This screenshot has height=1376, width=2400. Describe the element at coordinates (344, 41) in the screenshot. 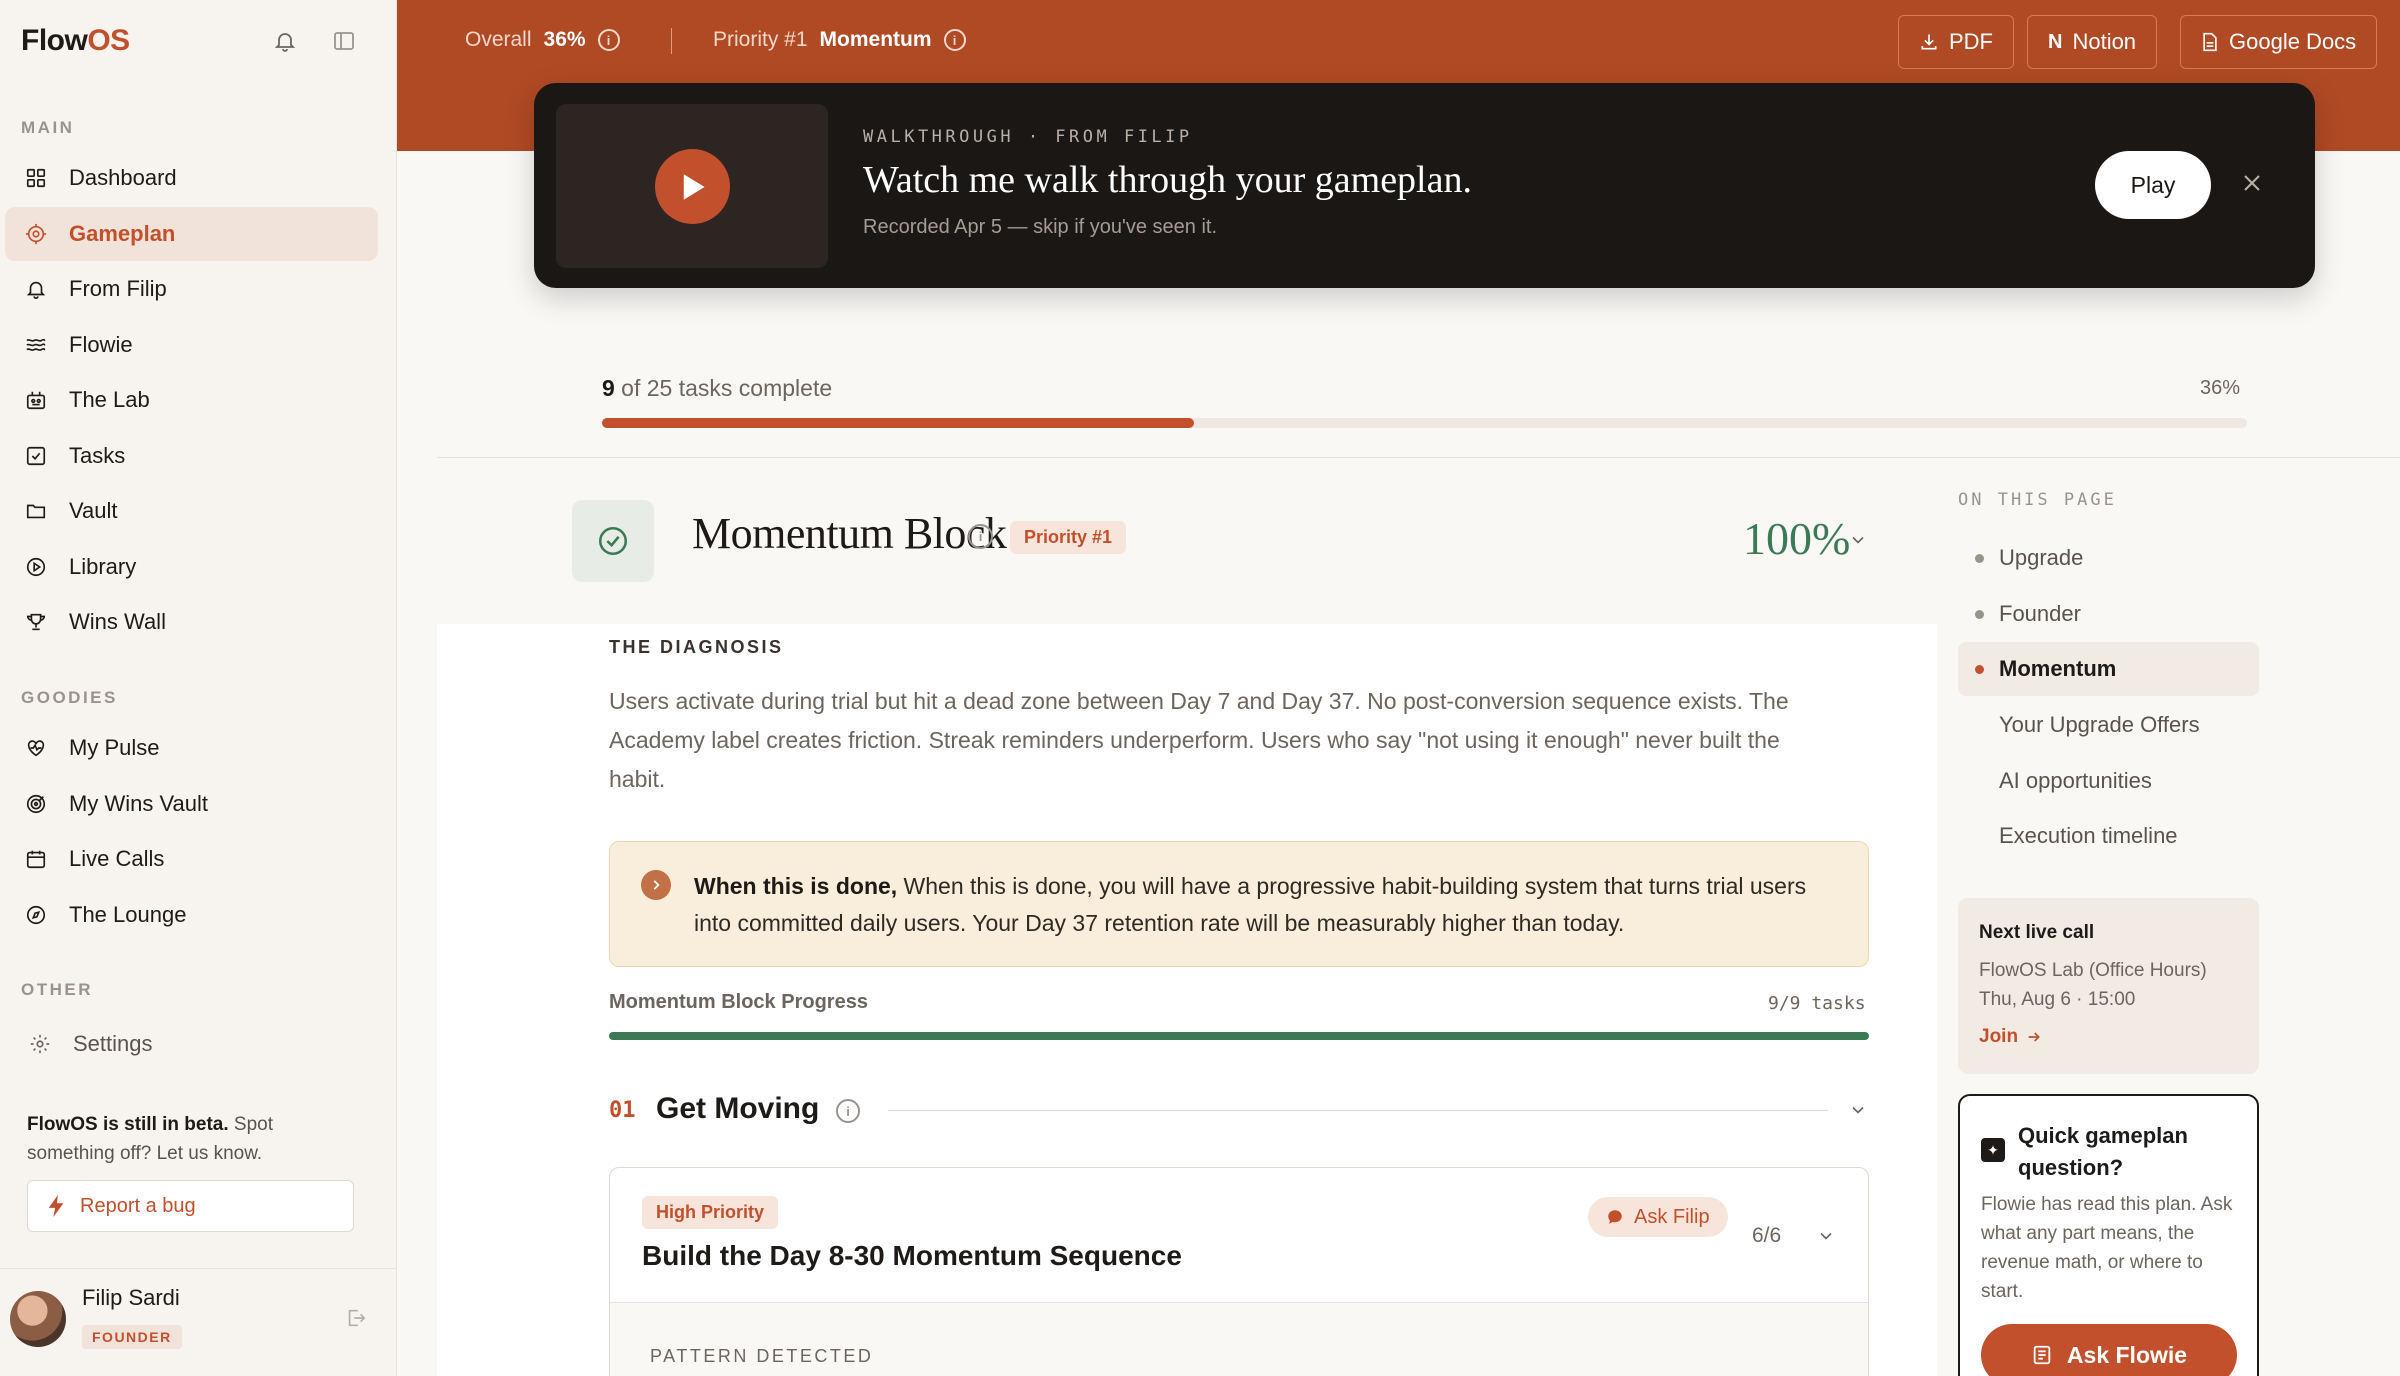

I see `sidebar-toggle-icon` at that location.